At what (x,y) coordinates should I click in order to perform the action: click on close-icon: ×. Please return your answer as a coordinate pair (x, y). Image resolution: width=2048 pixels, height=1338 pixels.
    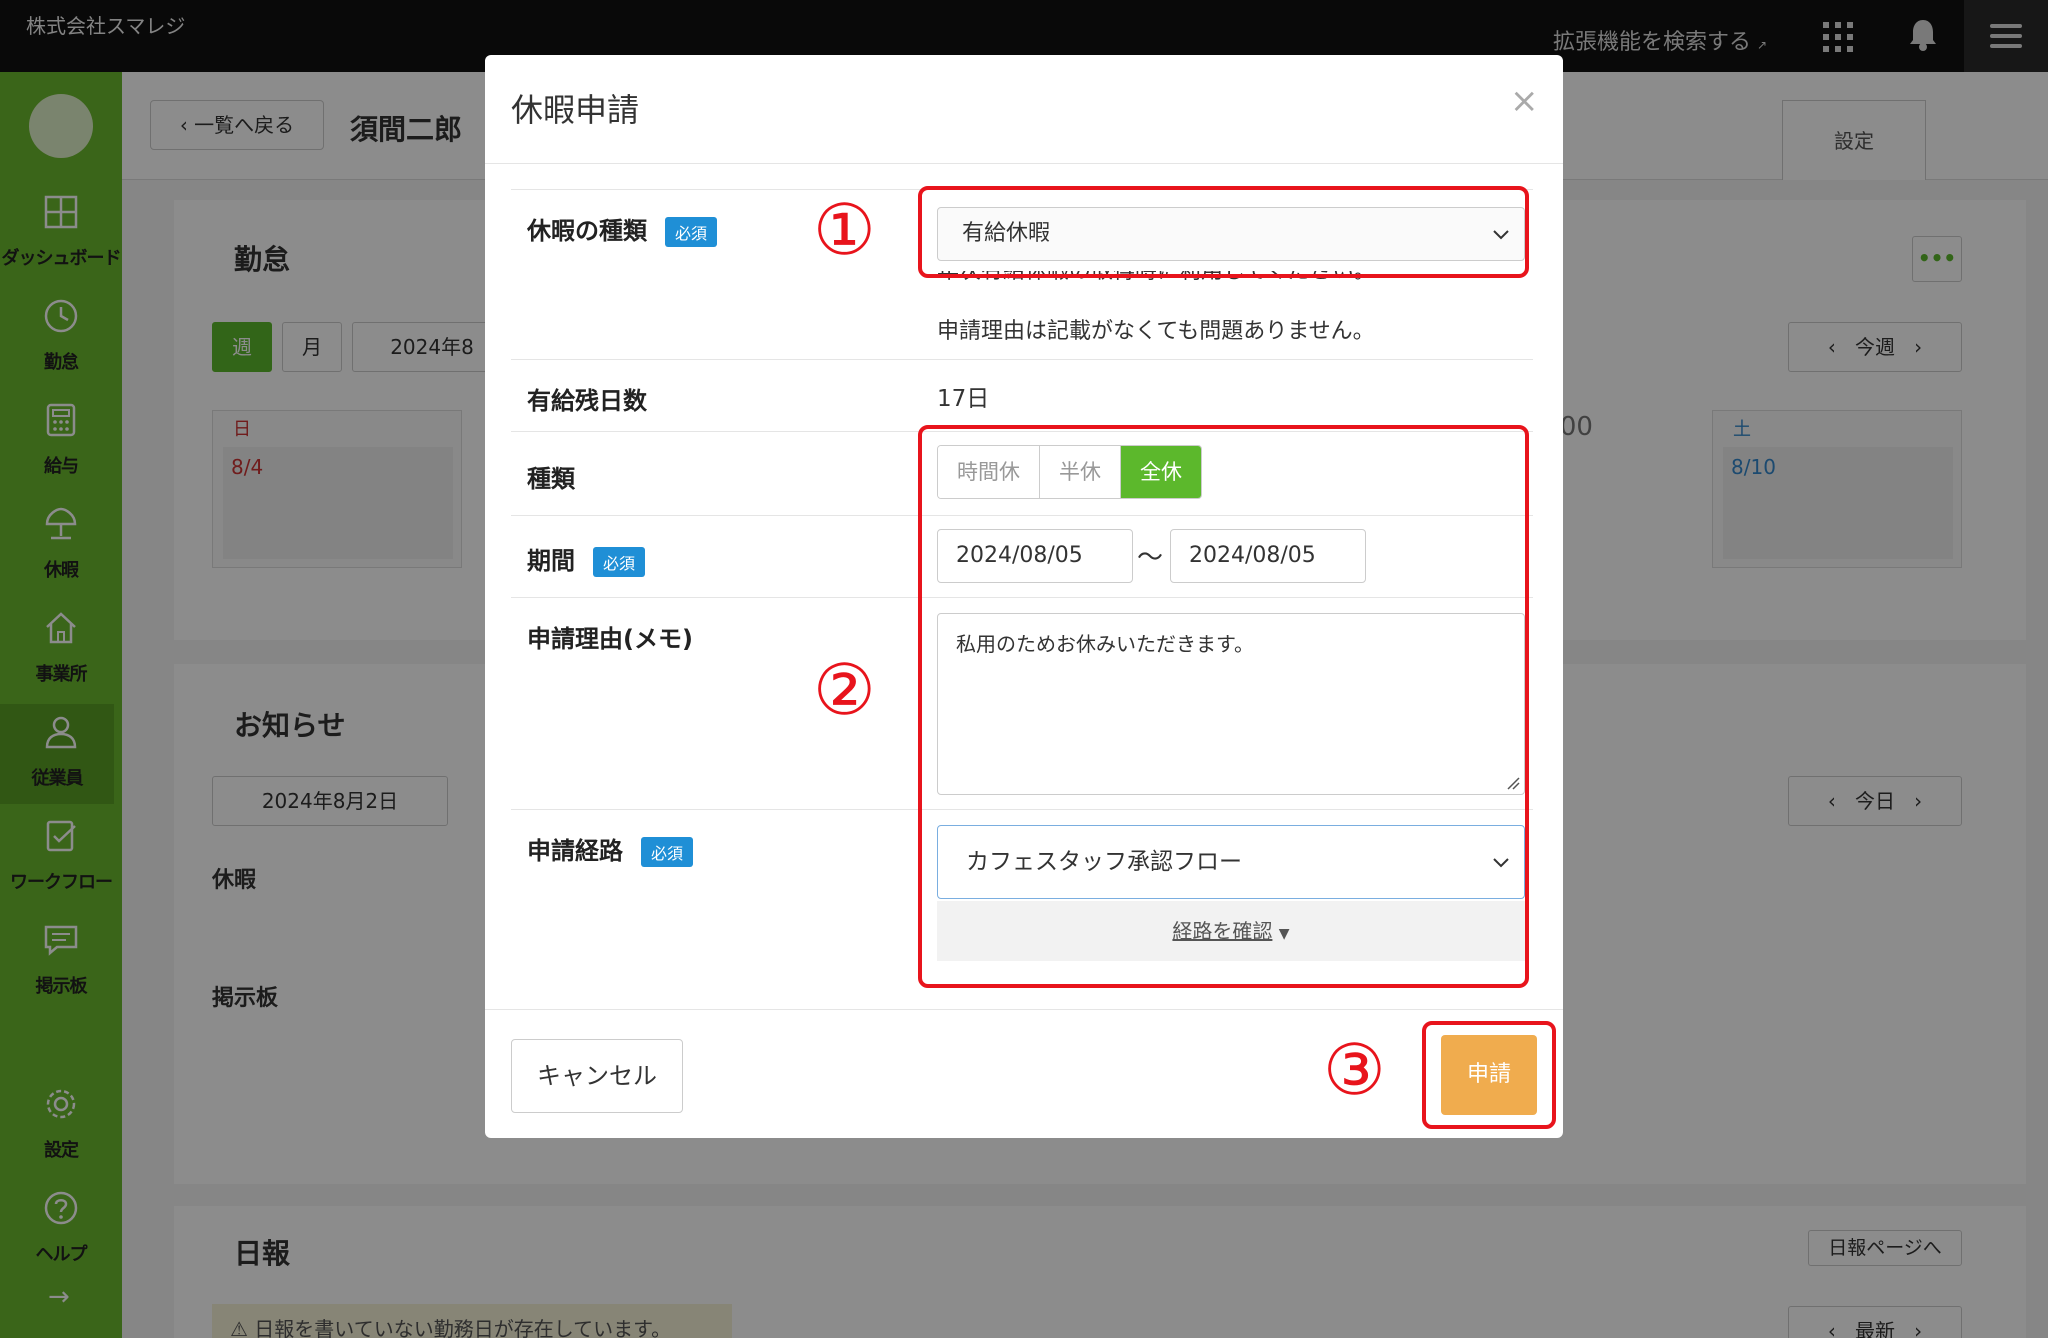
    Looking at the image, I should click on (1524, 101).